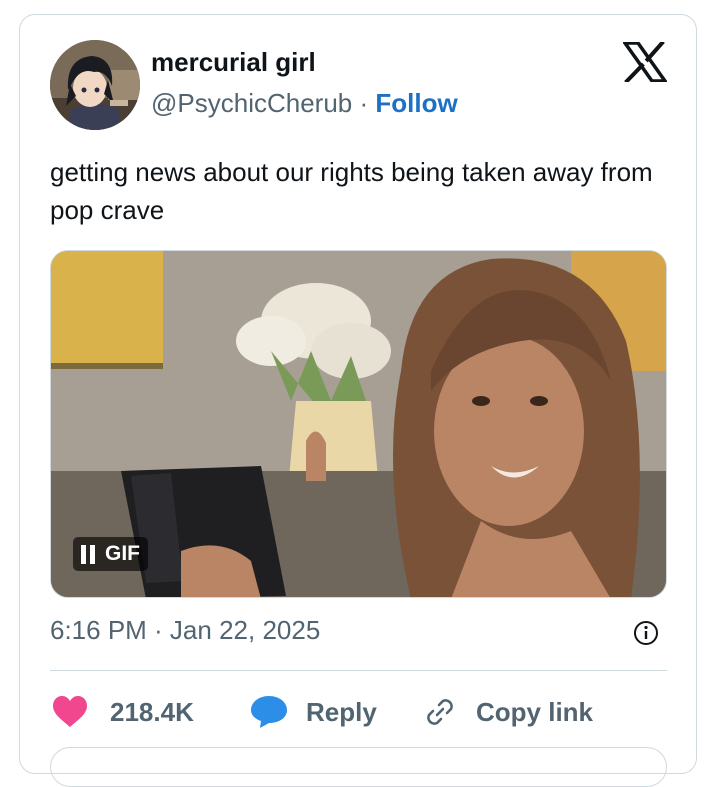  What do you see at coordinates (233, 62) in the screenshot?
I see `author-display-name: mercurial girl` at bounding box center [233, 62].